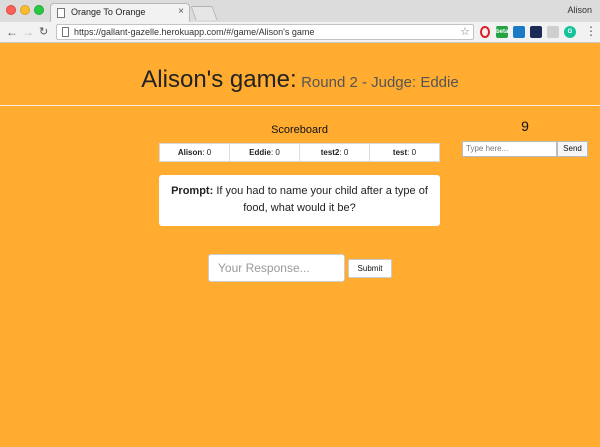 Image resolution: width=600 pixels, height=447 pixels. Describe the element at coordinates (400, 152) in the screenshot. I see `player-name: test` at that location.